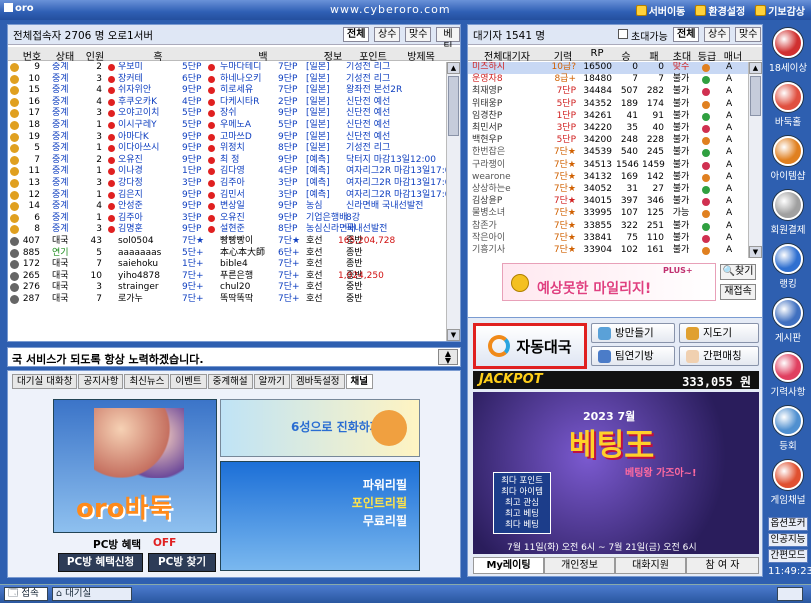  What do you see at coordinates (182, 562) in the screenshot?
I see `pc-find-button: PC방 찾기` at bounding box center [182, 562].